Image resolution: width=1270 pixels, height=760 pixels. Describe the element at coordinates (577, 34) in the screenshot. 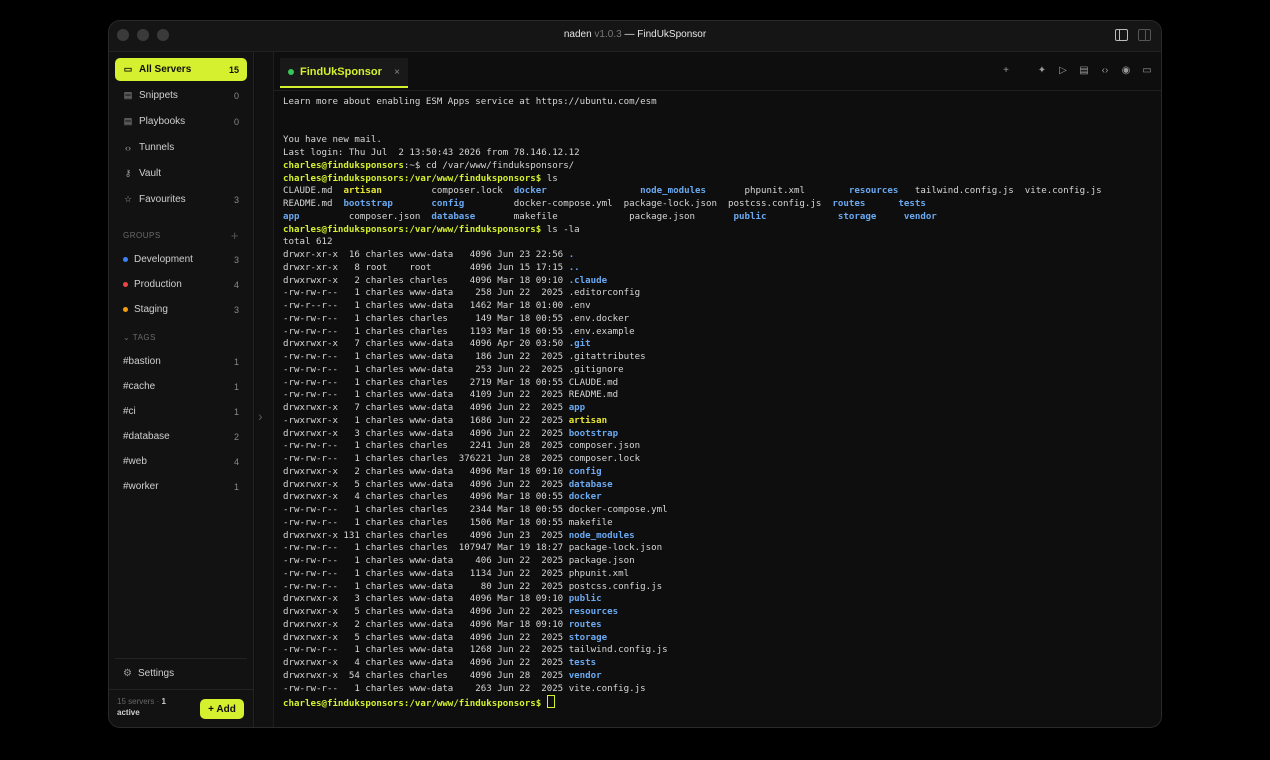

I see `app-name: naden` at that location.